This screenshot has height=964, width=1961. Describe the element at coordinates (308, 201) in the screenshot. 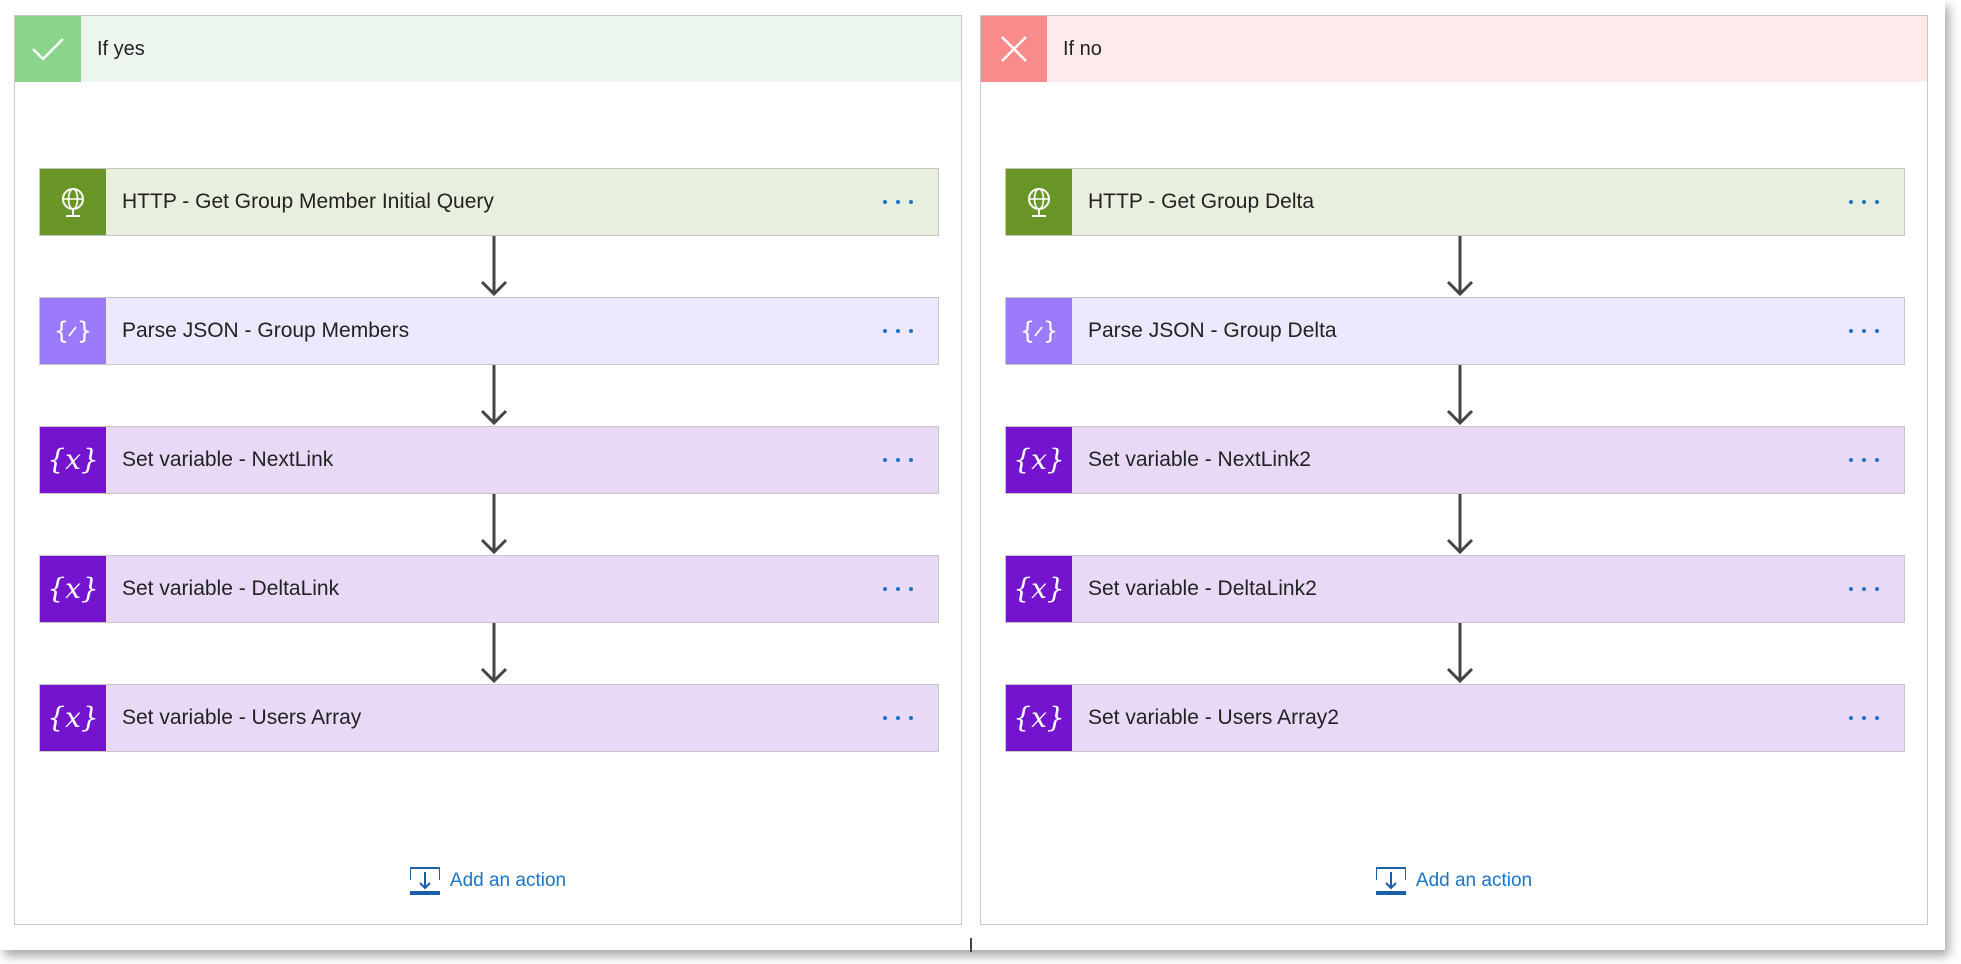

I see `action-label: HTTP - Get Group Member Initial Query` at that location.